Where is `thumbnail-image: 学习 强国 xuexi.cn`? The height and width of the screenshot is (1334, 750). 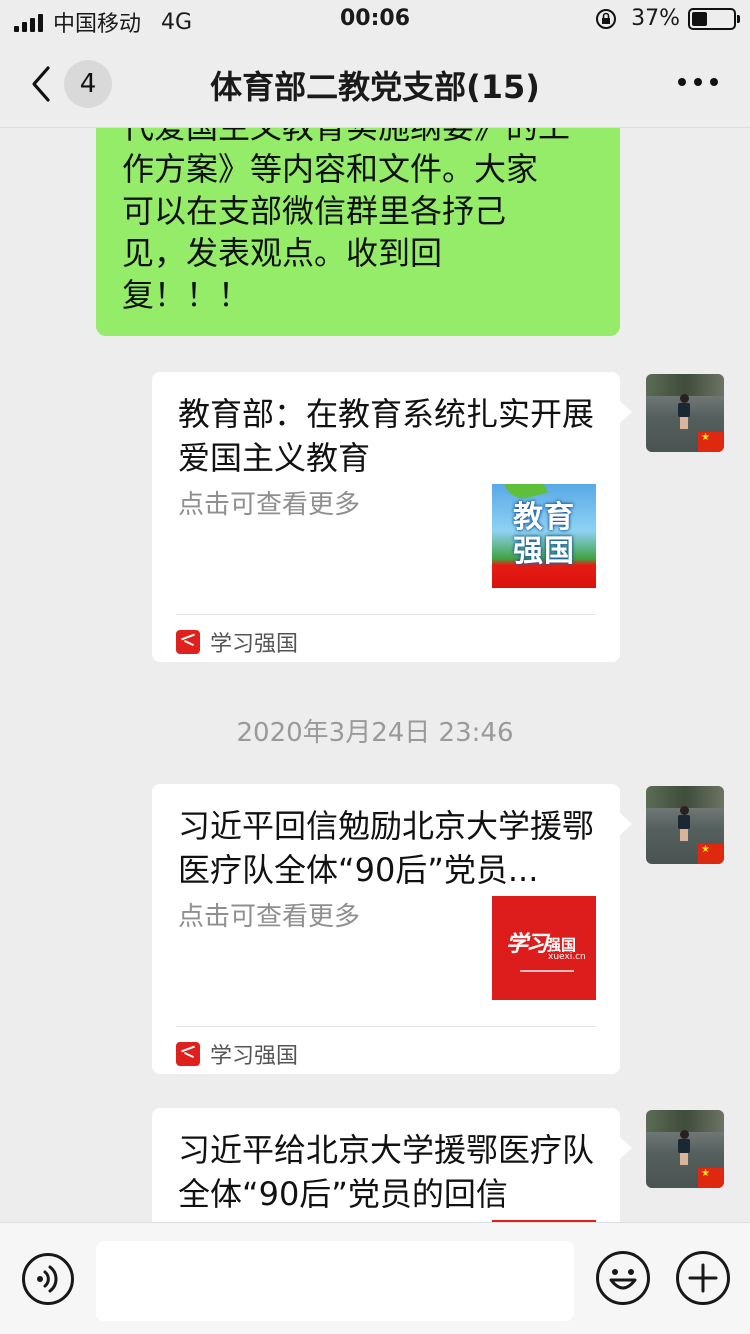 thumbnail-image: 学习 强国 xuexi.cn is located at coordinates (544, 948).